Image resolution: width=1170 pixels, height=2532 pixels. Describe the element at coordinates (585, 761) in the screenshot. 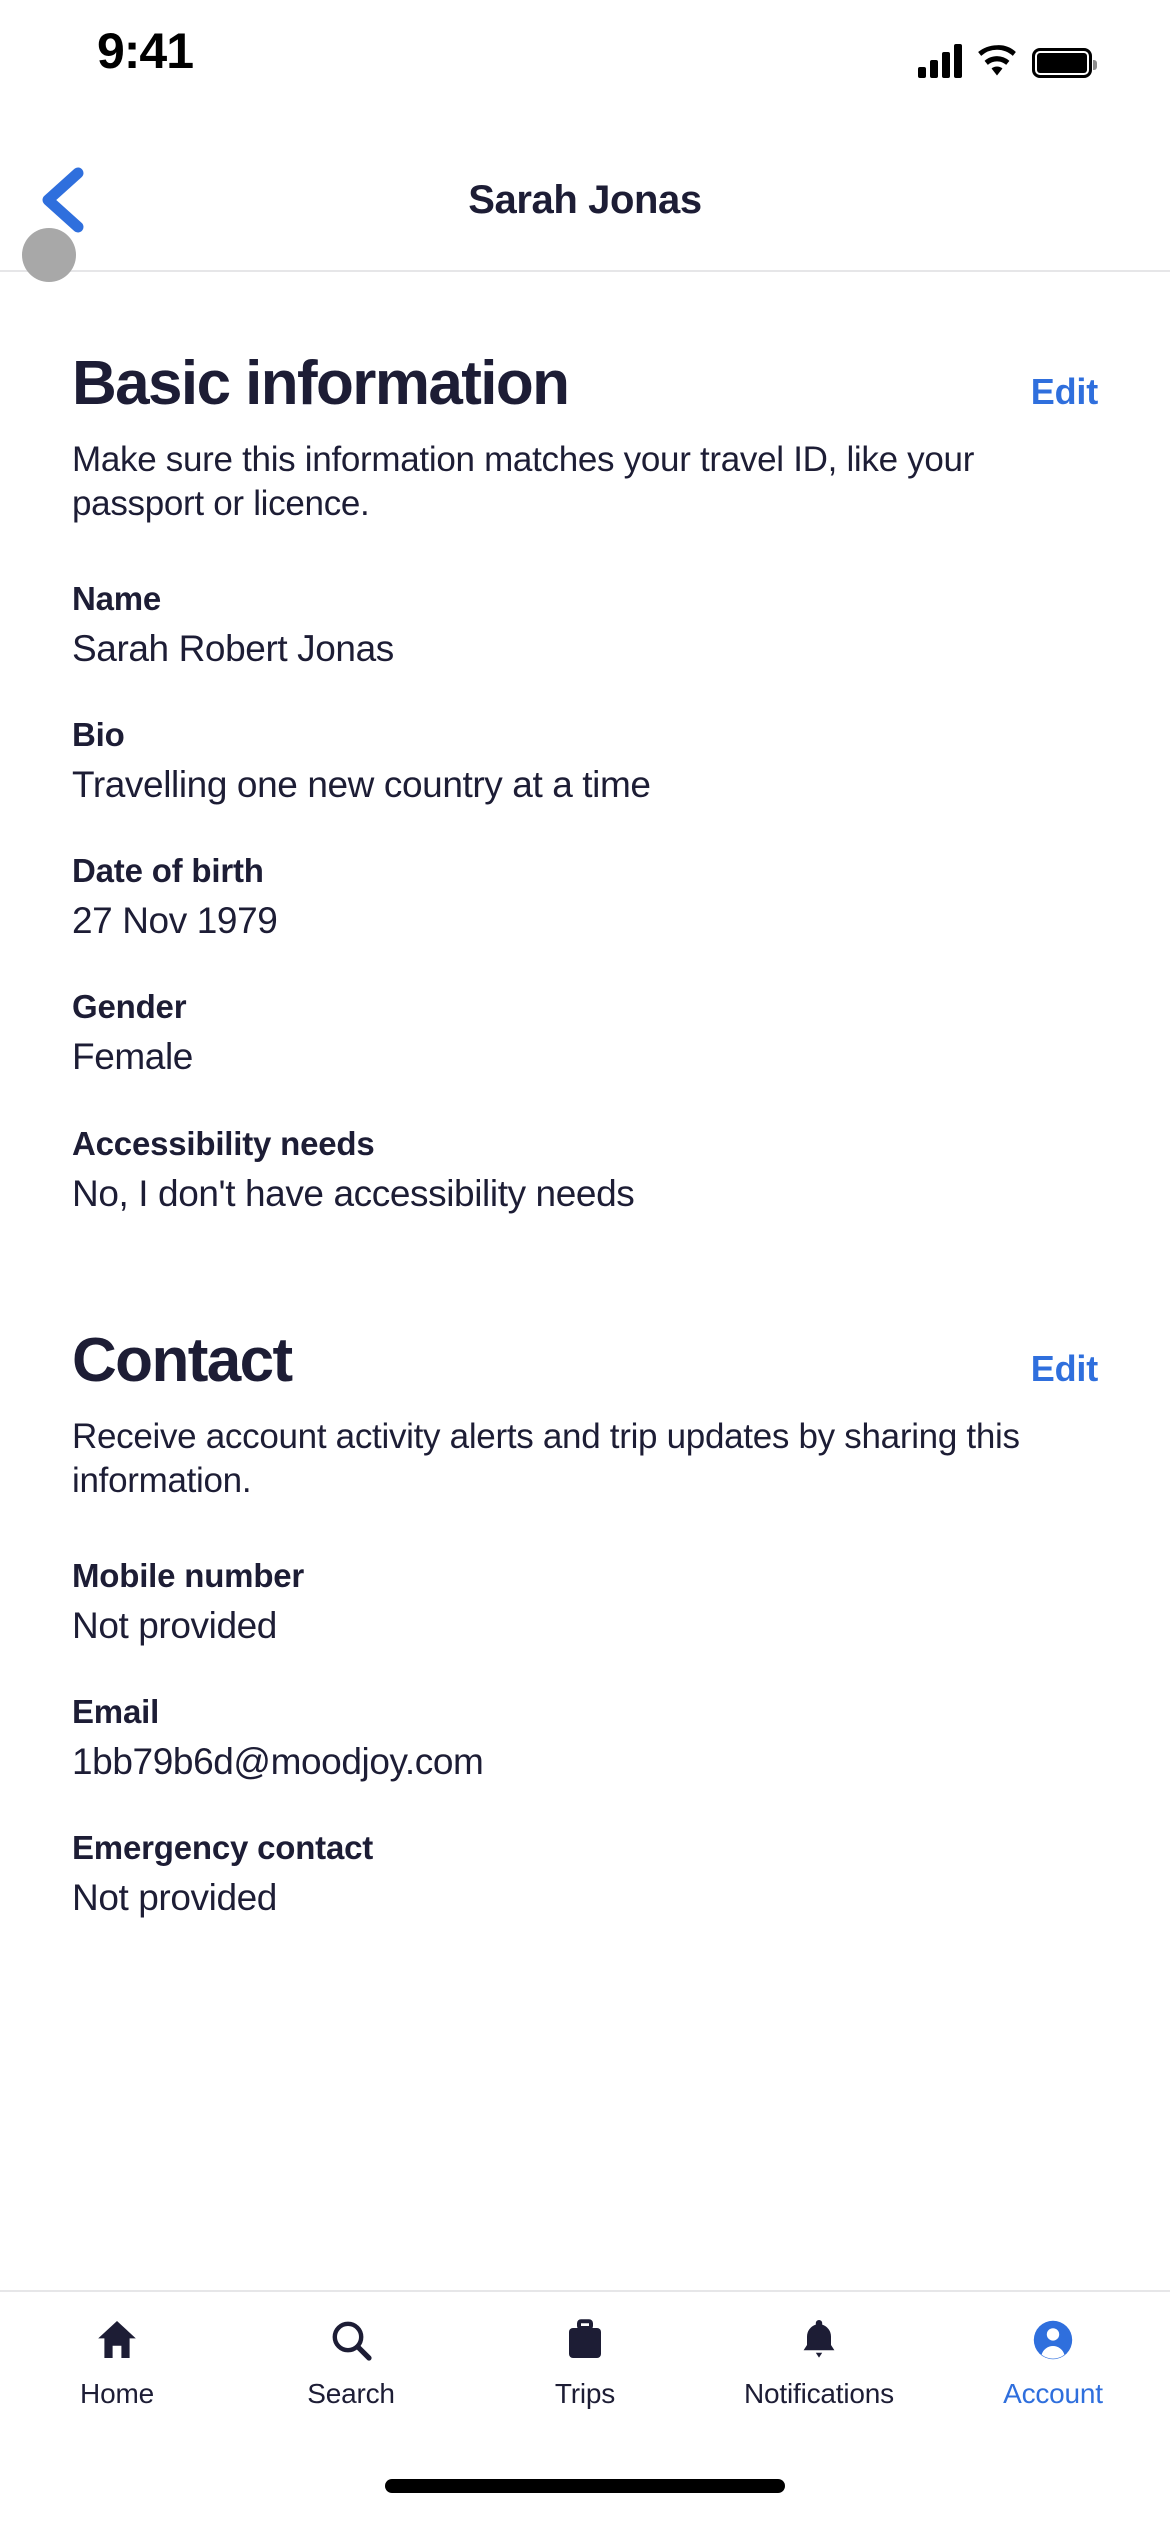

I see `field-bio: Bio Travelling one new country at a time` at that location.